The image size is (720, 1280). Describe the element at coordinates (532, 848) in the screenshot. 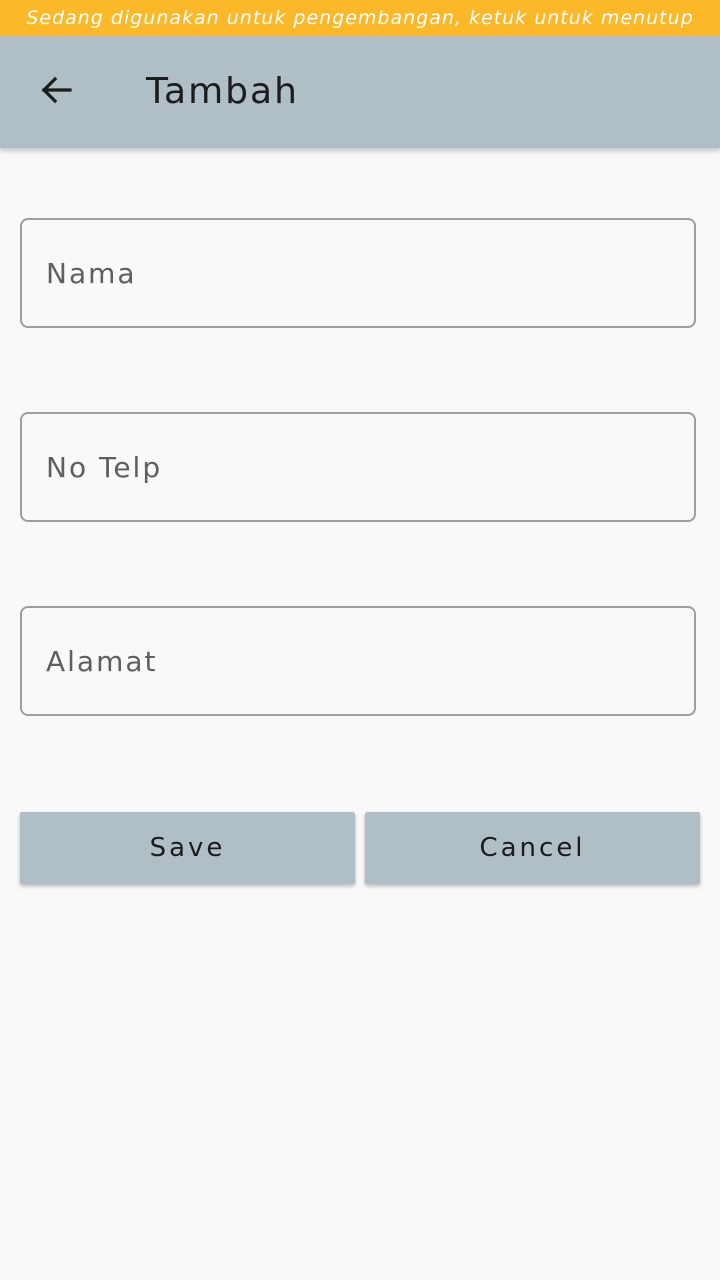

I see `cancel-button: Cancel` at that location.